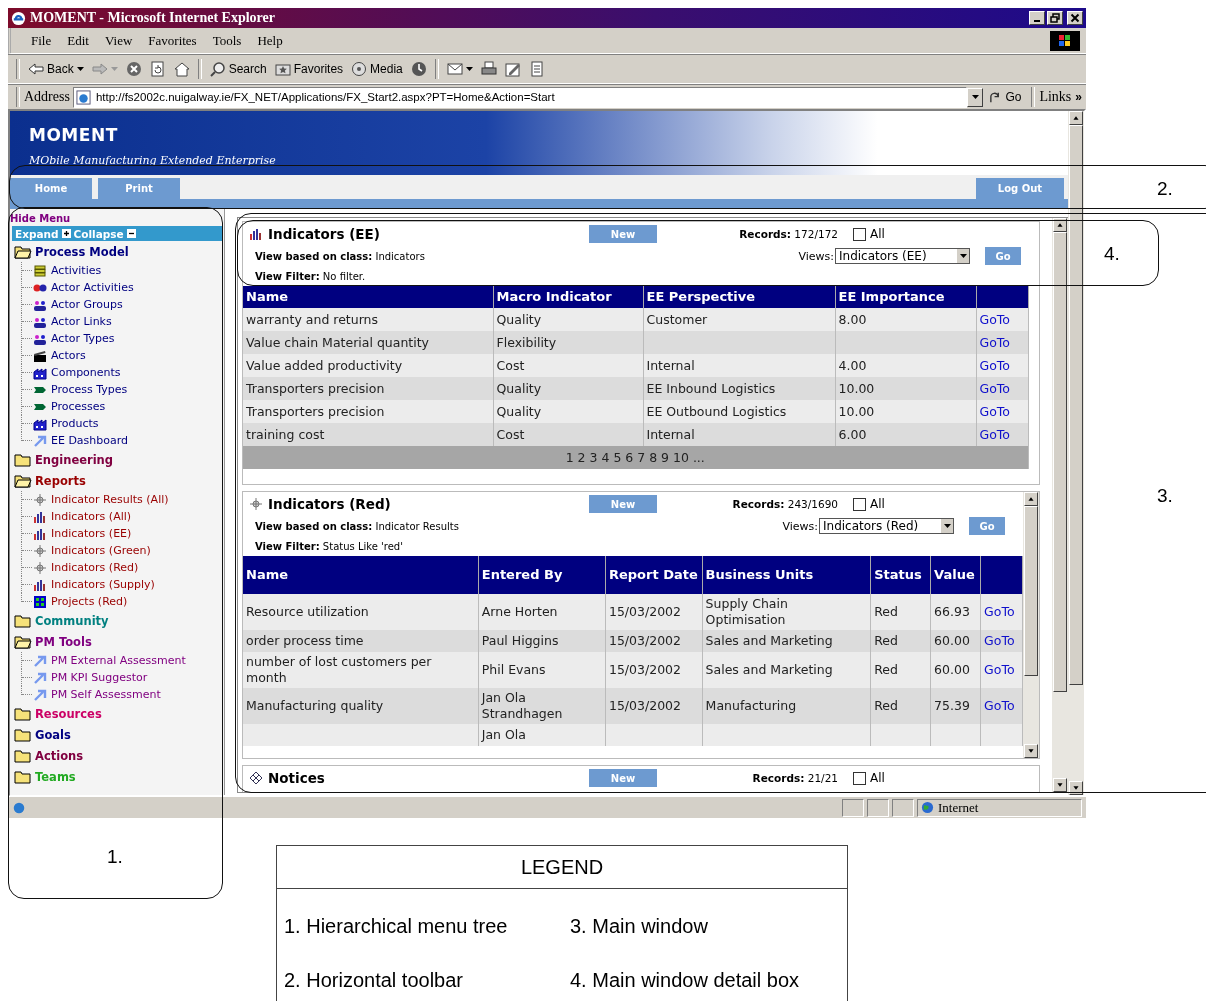 Image resolution: width=1206 pixels, height=1001 pixels. I want to click on coins-icon, so click(40, 270).